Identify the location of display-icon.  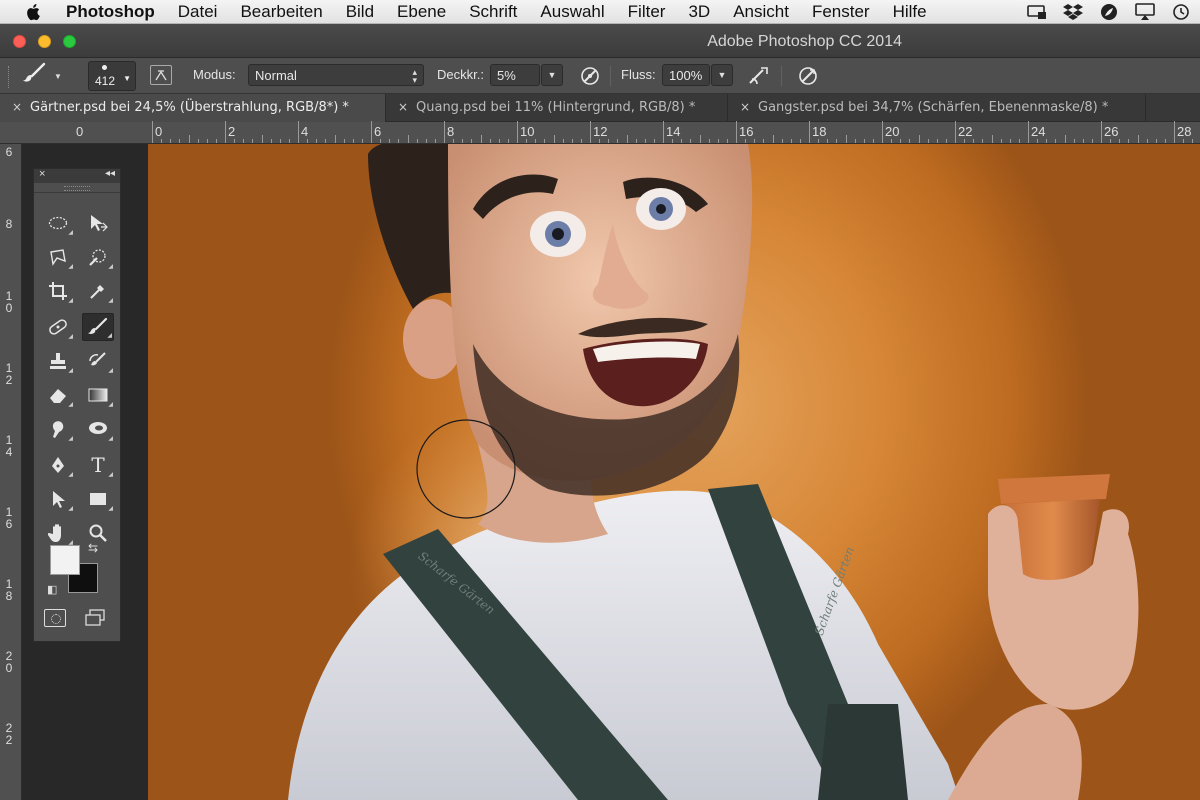
(1037, 12).